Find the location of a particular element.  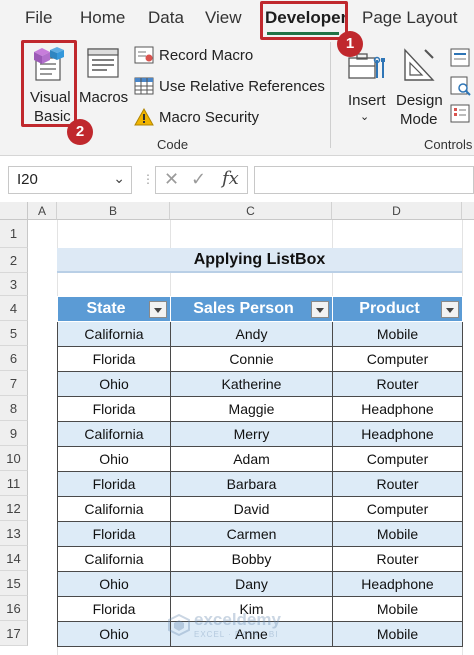

view-code-icon is located at coordinates (461, 86).